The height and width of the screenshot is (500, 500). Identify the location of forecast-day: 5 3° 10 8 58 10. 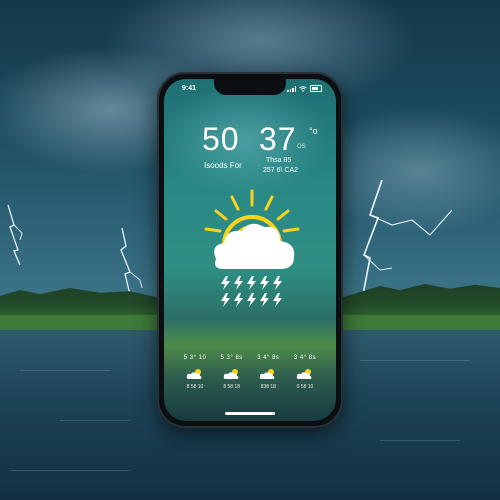
(195, 372).